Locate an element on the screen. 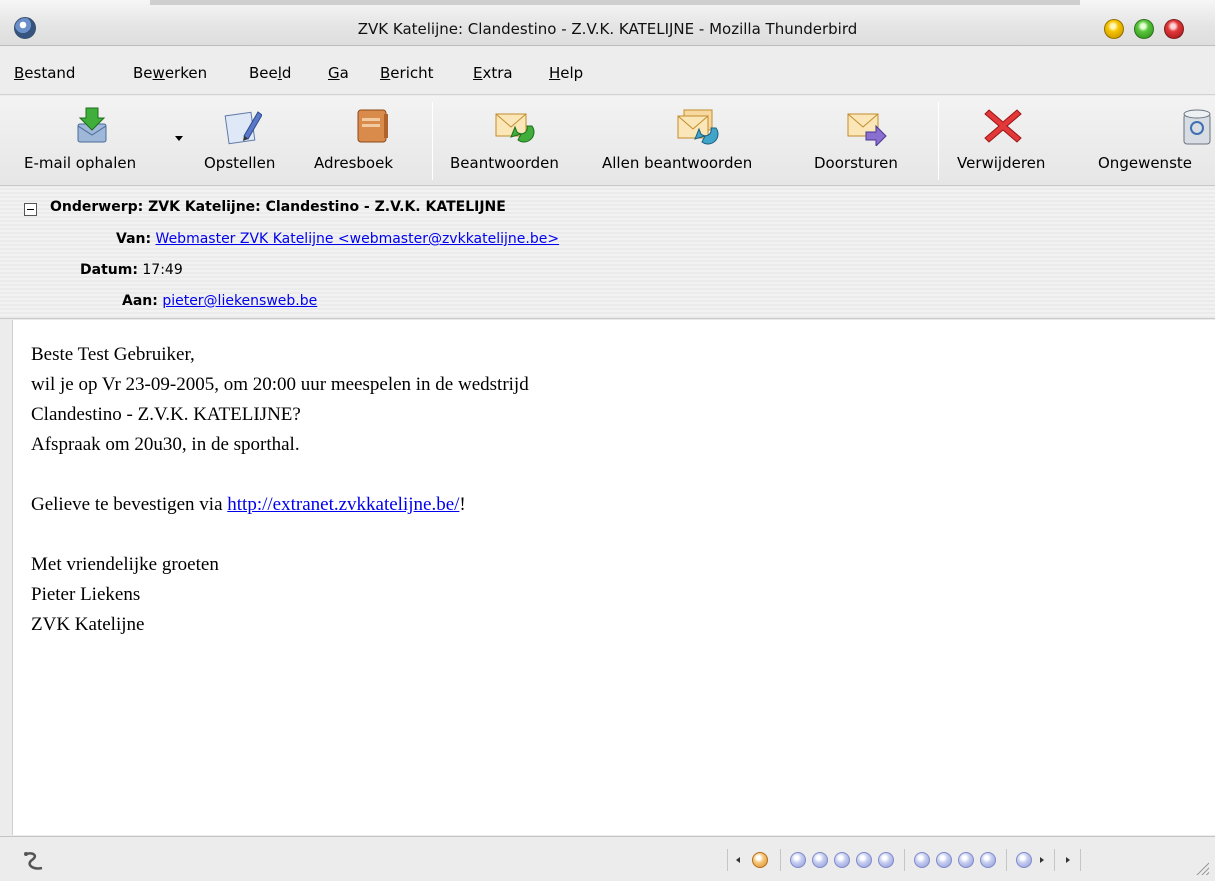  menu-extra-label: Extra is located at coordinates (493, 73).